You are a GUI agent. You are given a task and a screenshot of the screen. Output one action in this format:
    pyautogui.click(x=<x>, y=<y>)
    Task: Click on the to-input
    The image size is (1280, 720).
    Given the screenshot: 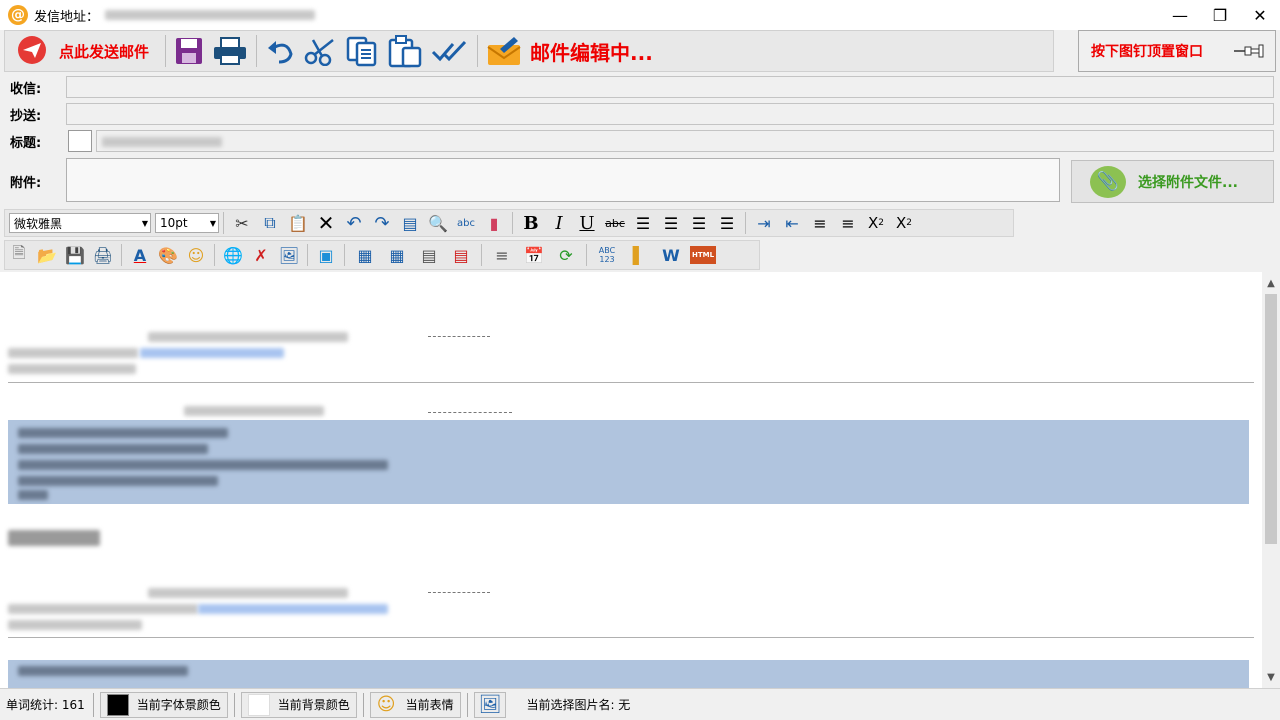 What is the action you would take?
    pyautogui.click(x=670, y=87)
    